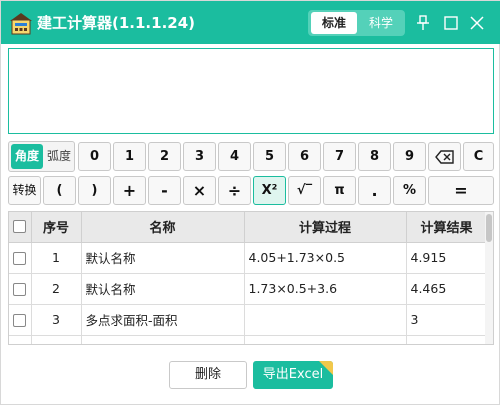 The width and height of the screenshot is (500, 405). What do you see at coordinates (250, 22) in the screenshot?
I see `title-bar: 建工计算器(1.1.1.24) 标准 科学` at bounding box center [250, 22].